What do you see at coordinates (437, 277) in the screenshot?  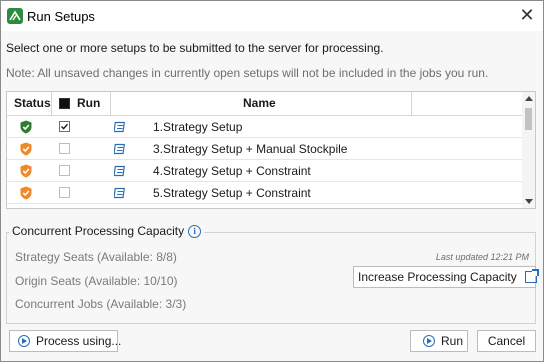 I see `increase-capacity-label: Increase Processing Capacity` at bounding box center [437, 277].